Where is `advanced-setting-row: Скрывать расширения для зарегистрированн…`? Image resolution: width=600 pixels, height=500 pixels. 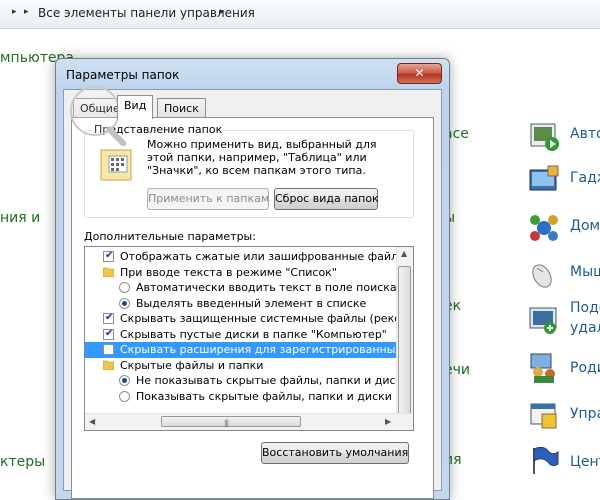
advanced-setting-row: Скрывать расширения для зарегистрированн… is located at coordinates (249, 350).